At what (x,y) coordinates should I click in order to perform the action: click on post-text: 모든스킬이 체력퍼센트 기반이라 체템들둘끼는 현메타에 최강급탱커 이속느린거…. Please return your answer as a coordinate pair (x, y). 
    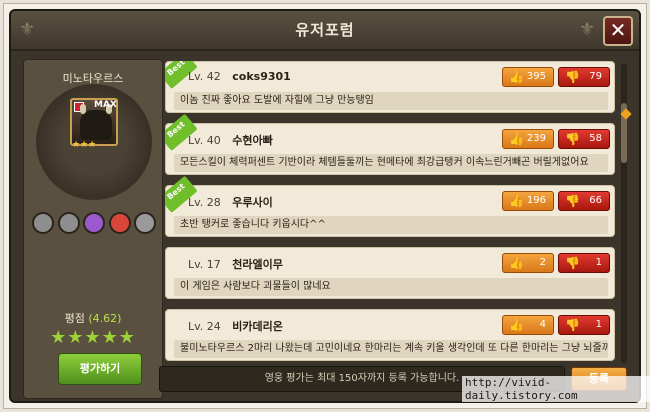
    Looking at the image, I should click on (391, 163).